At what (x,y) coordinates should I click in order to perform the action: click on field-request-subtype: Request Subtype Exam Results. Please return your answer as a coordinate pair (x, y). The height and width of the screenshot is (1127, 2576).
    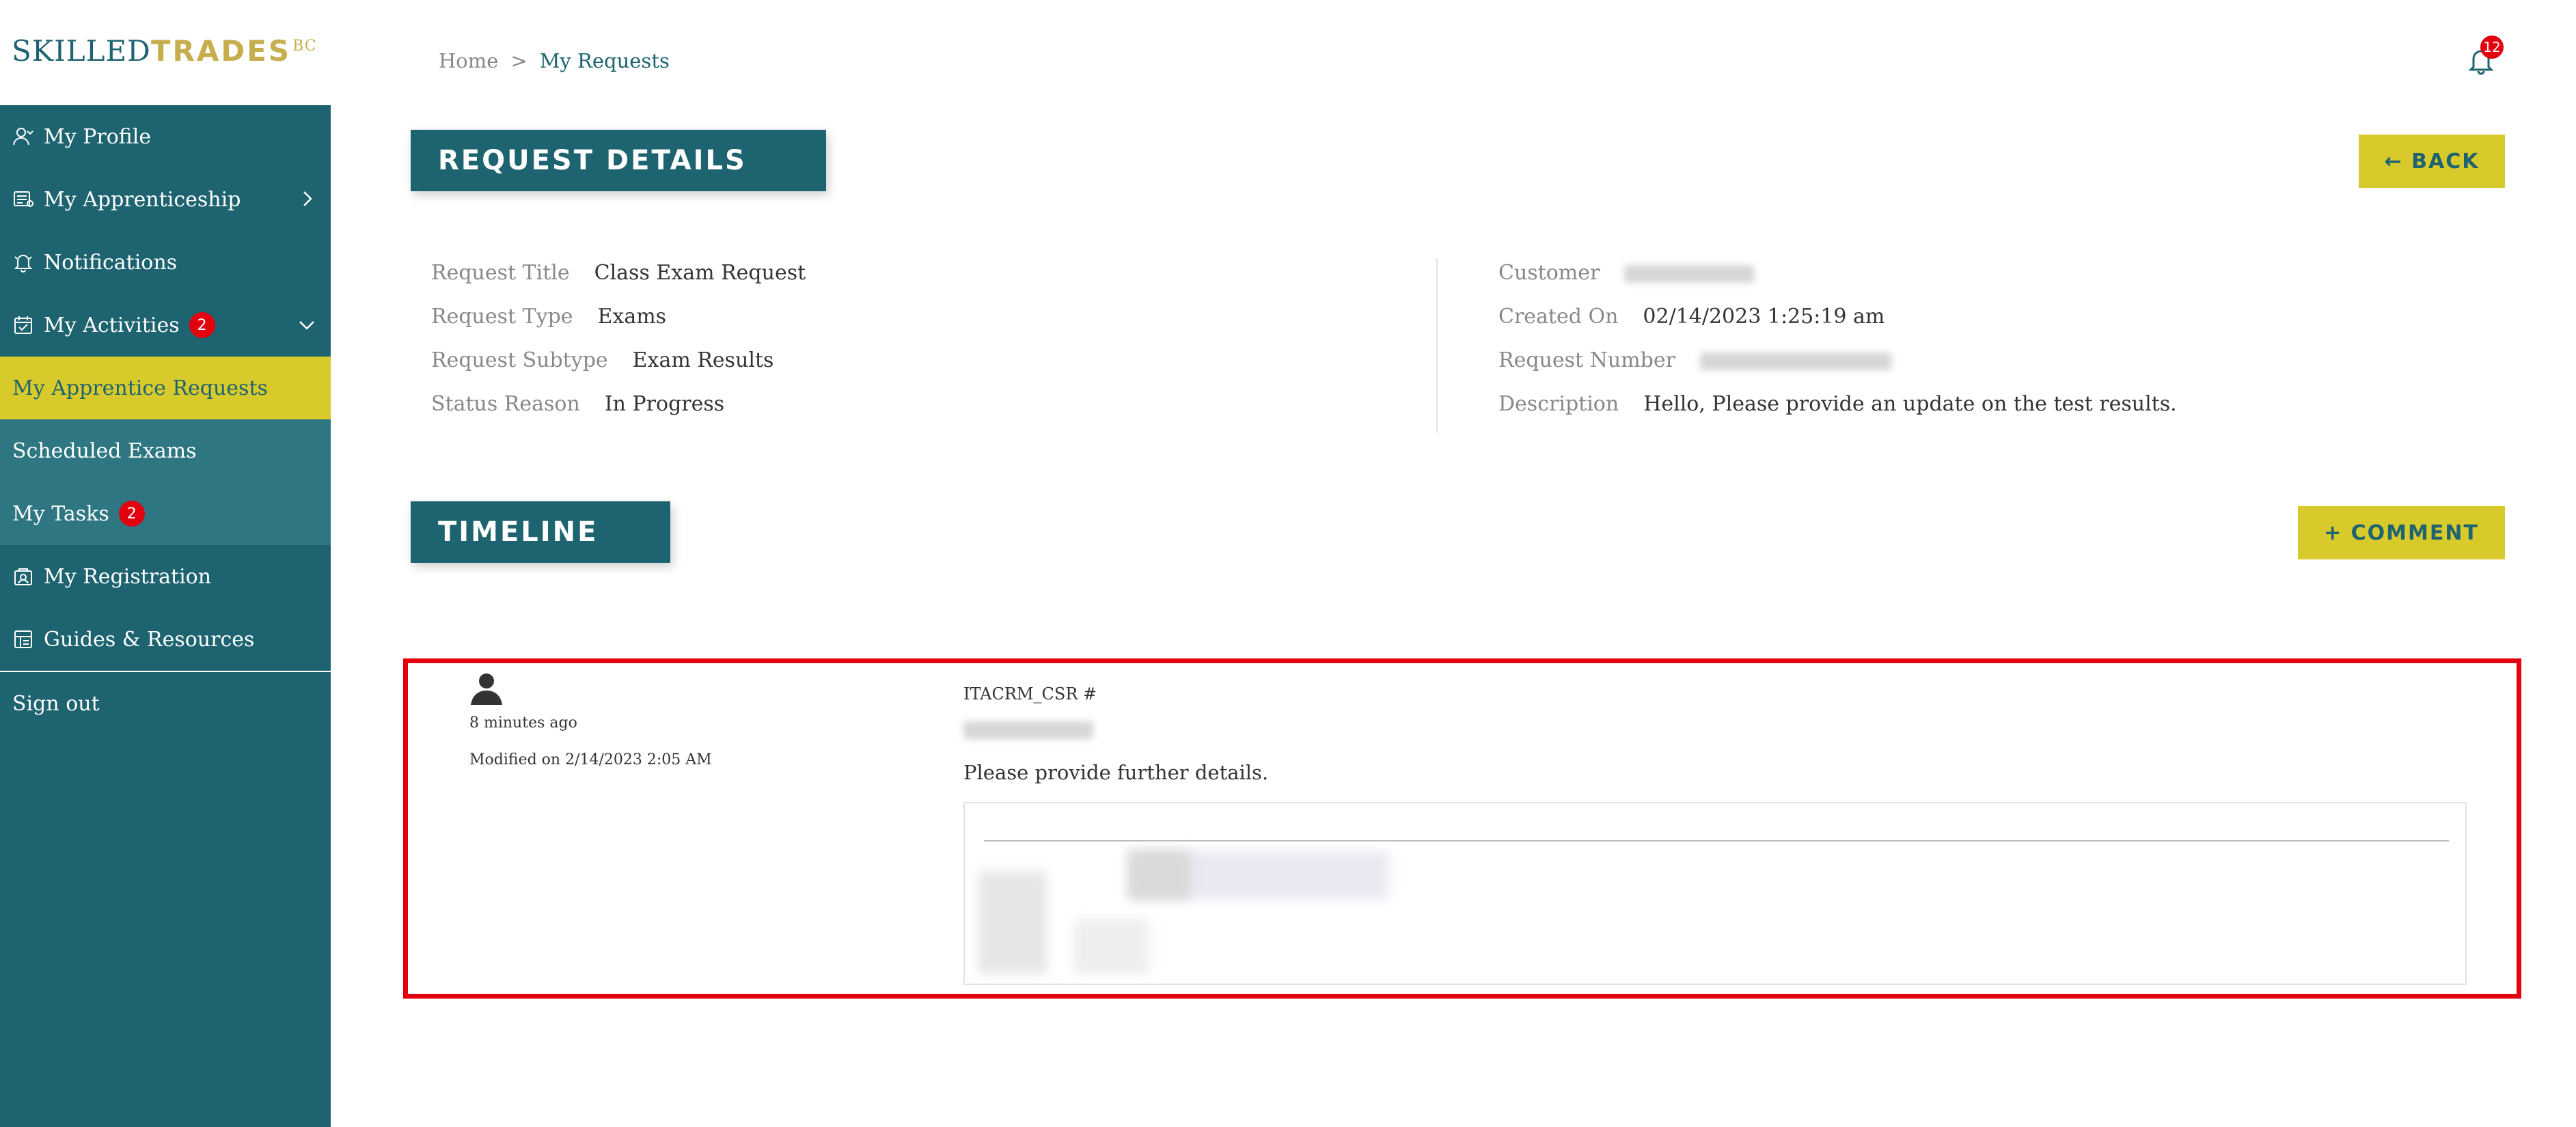
    Looking at the image, I should click on (602, 360).